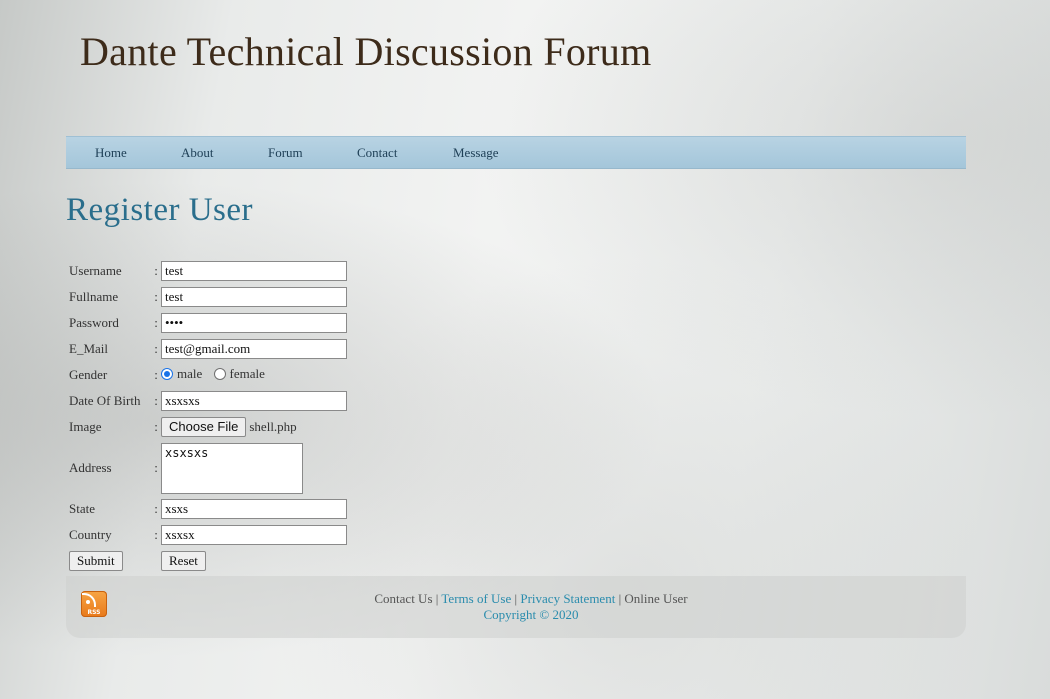 Image resolution: width=1050 pixels, height=699 pixels. What do you see at coordinates (183, 561) in the screenshot?
I see `reset-button: Reset` at bounding box center [183, 561].